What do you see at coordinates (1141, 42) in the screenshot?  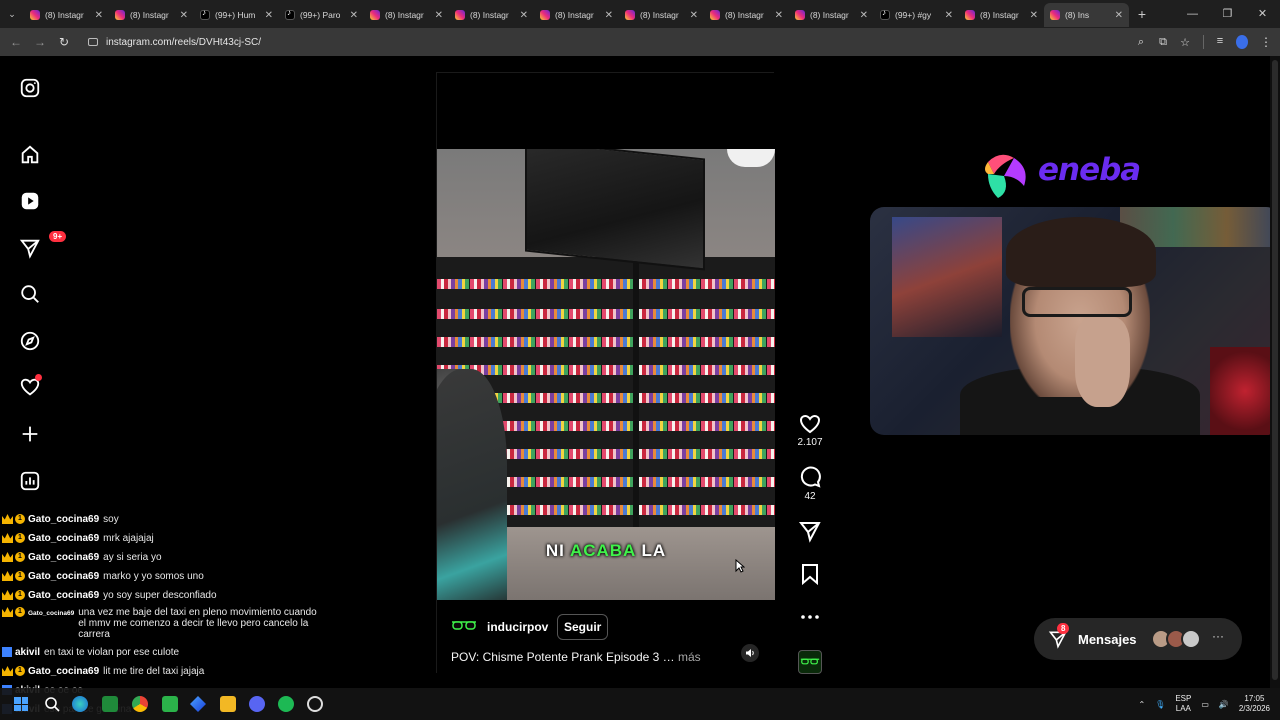 I see `zoom-icon: ⌕` at bounding box center [1141, 42].